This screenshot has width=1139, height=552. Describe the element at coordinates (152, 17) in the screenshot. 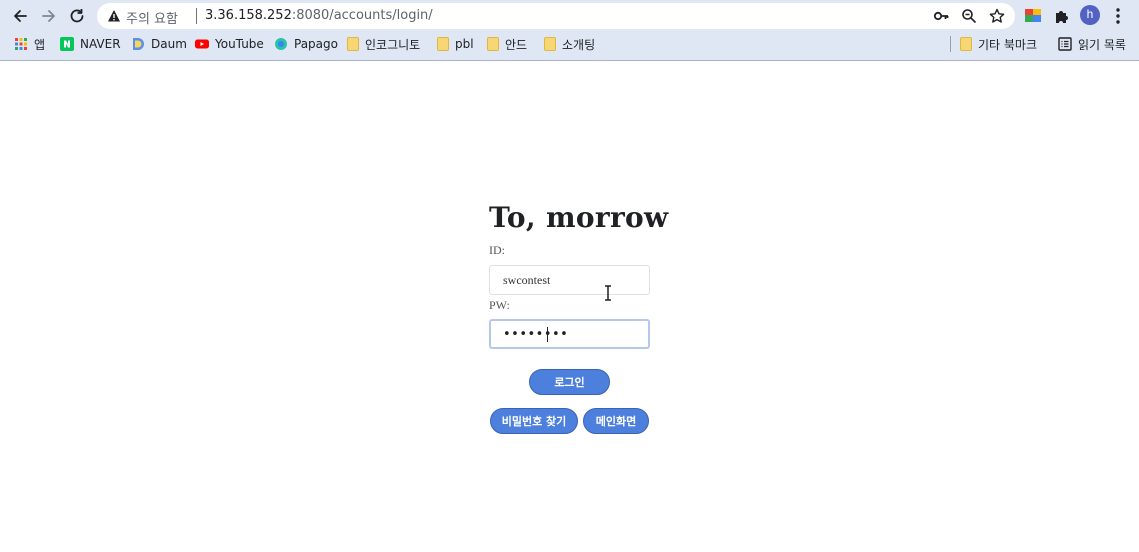

I see `security-status-label: 주의 요함` at that location.